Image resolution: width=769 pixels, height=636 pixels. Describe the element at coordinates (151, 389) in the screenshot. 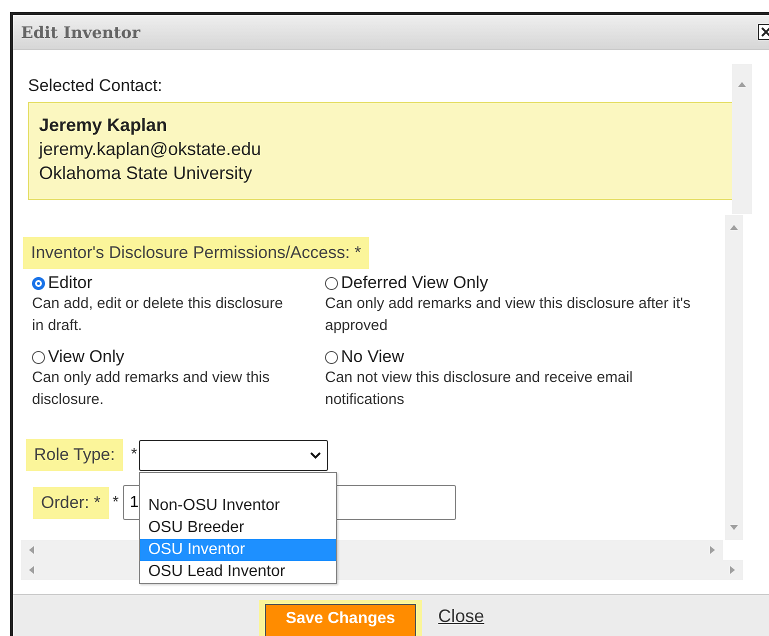

I see `option-description: Can only add remarks and view this disclosure.` at that location.